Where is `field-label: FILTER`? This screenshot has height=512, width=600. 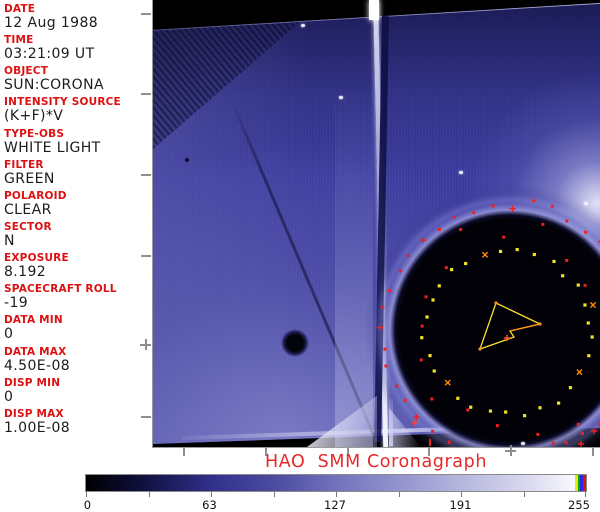
field-label: FILTER is located at coordinates (24, 164).